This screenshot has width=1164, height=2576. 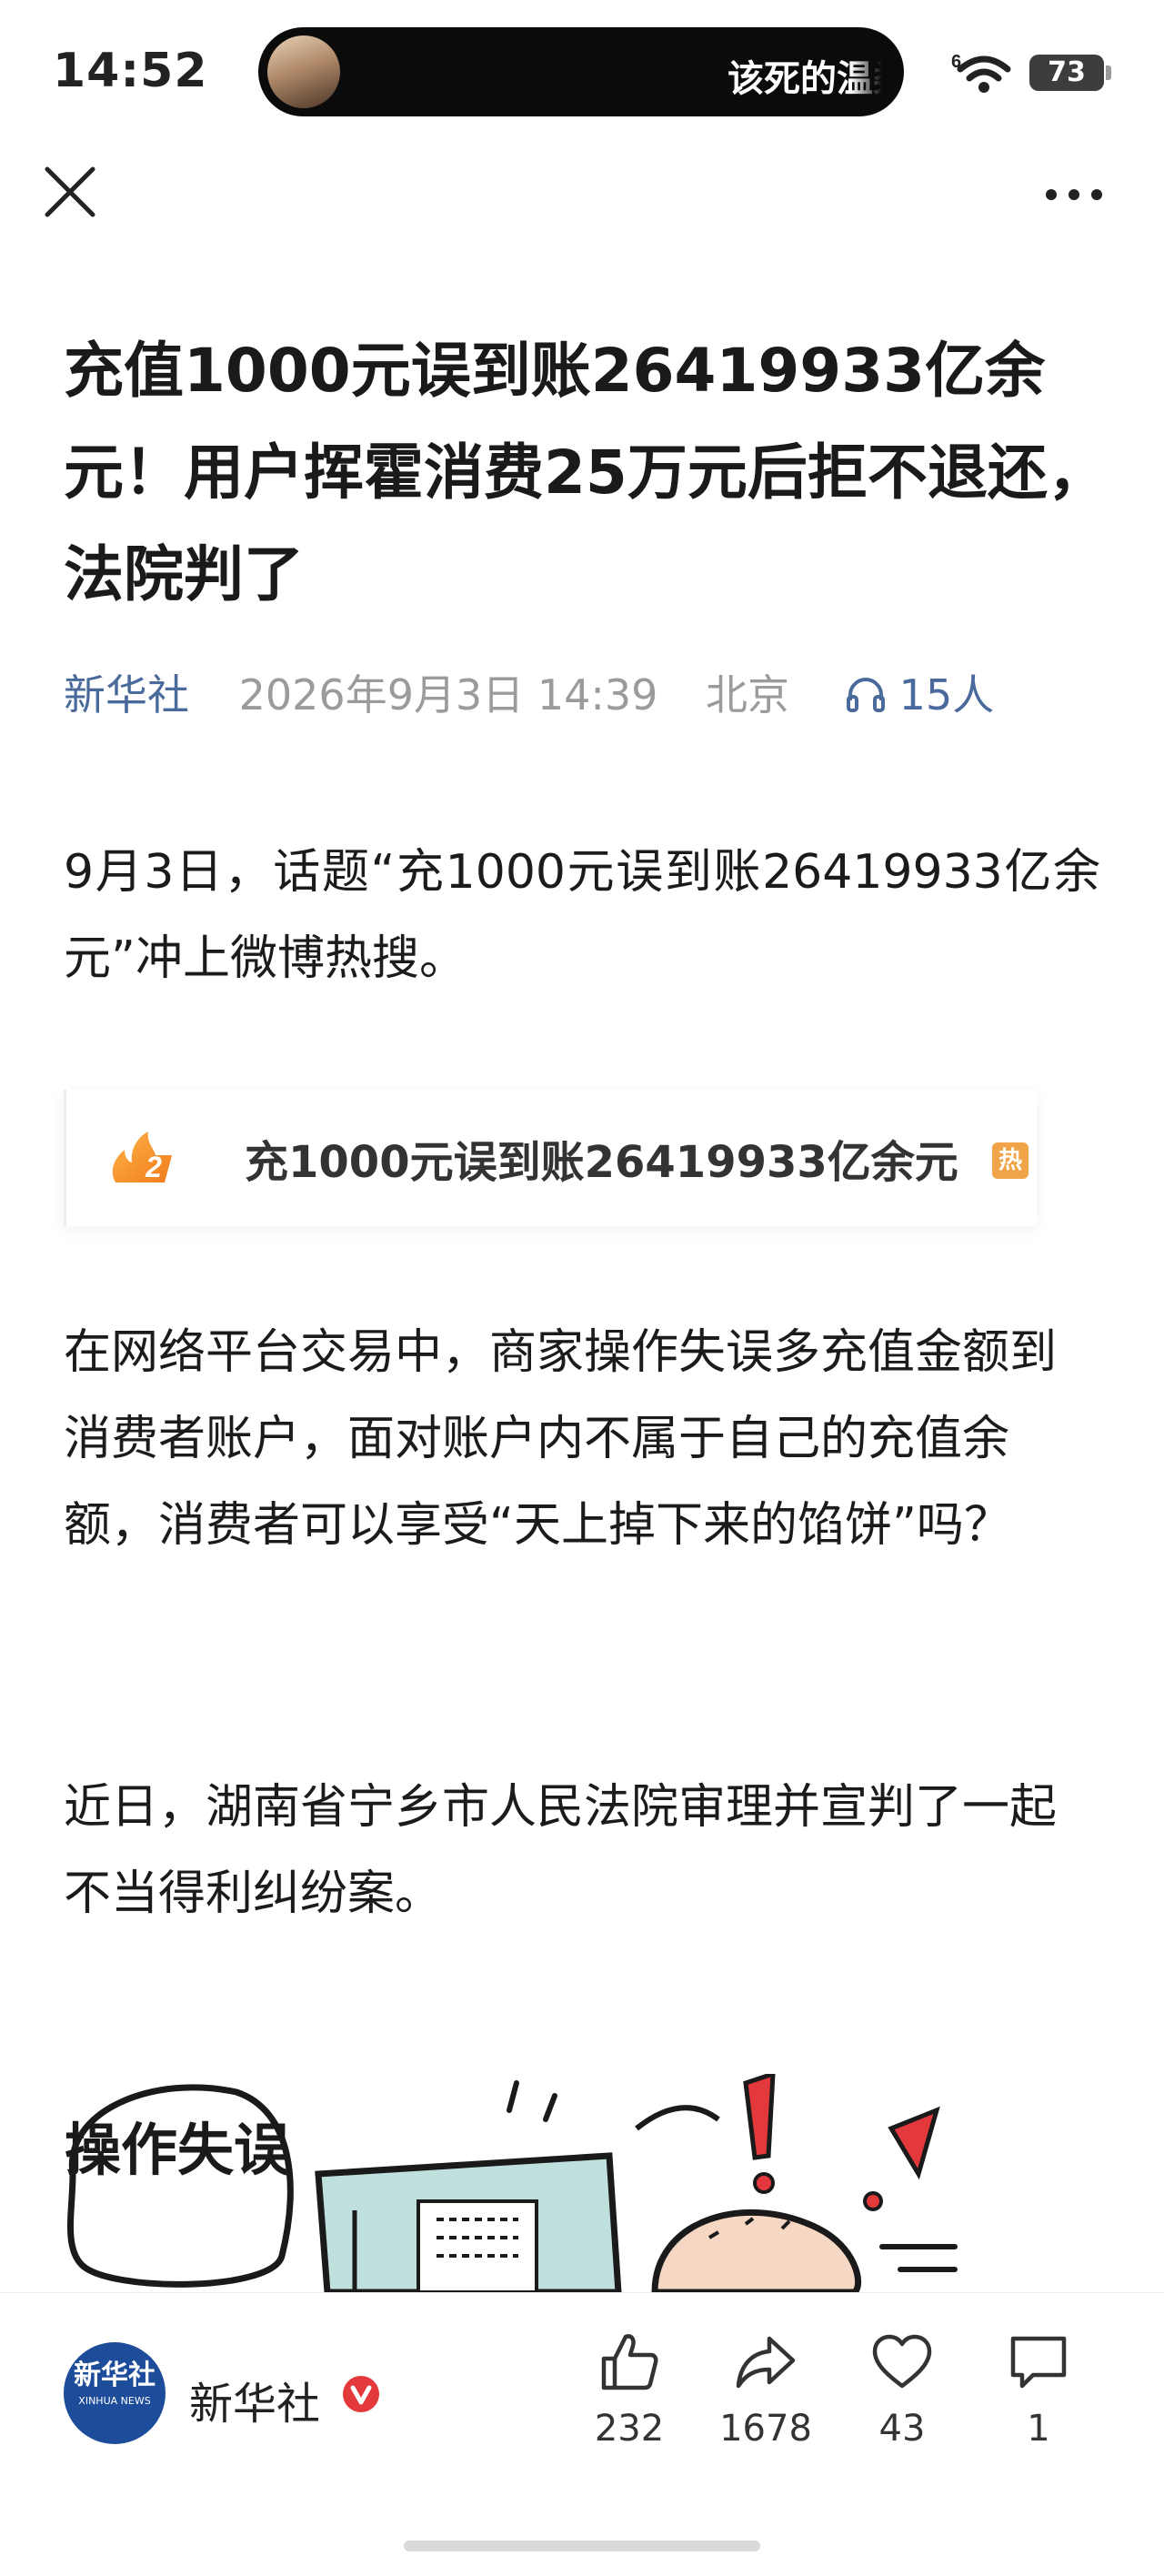 I want to click on hot-rank-icon: 2, so click(x=142, y=1157).